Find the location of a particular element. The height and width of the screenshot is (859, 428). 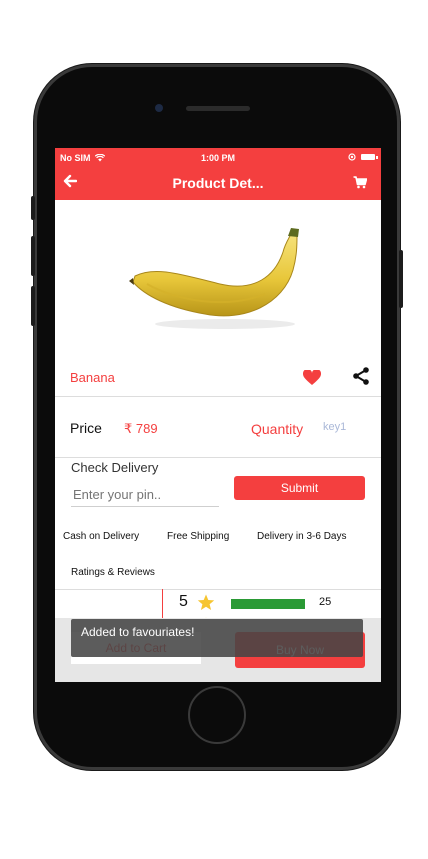

check-delivery-label: Check Delivery is located at coordinates (115, 467).